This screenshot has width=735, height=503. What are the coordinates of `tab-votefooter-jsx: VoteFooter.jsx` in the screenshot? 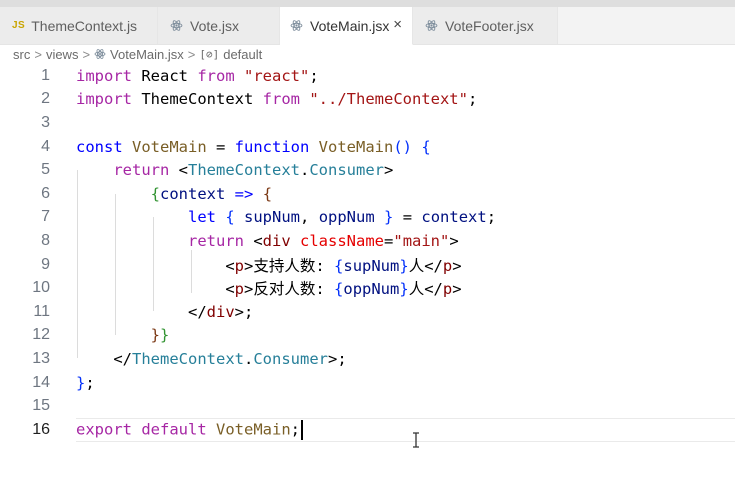 It's located at (485, 25).